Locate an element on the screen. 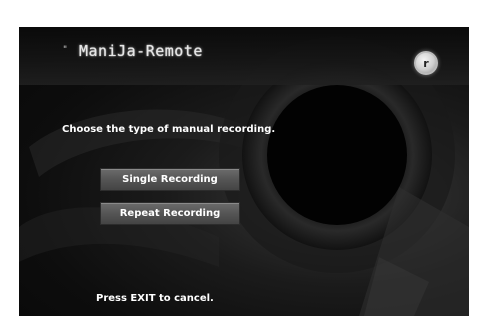 The image size is (489, 323). record-icon-glyph: r is located at coordinates (426, 63).